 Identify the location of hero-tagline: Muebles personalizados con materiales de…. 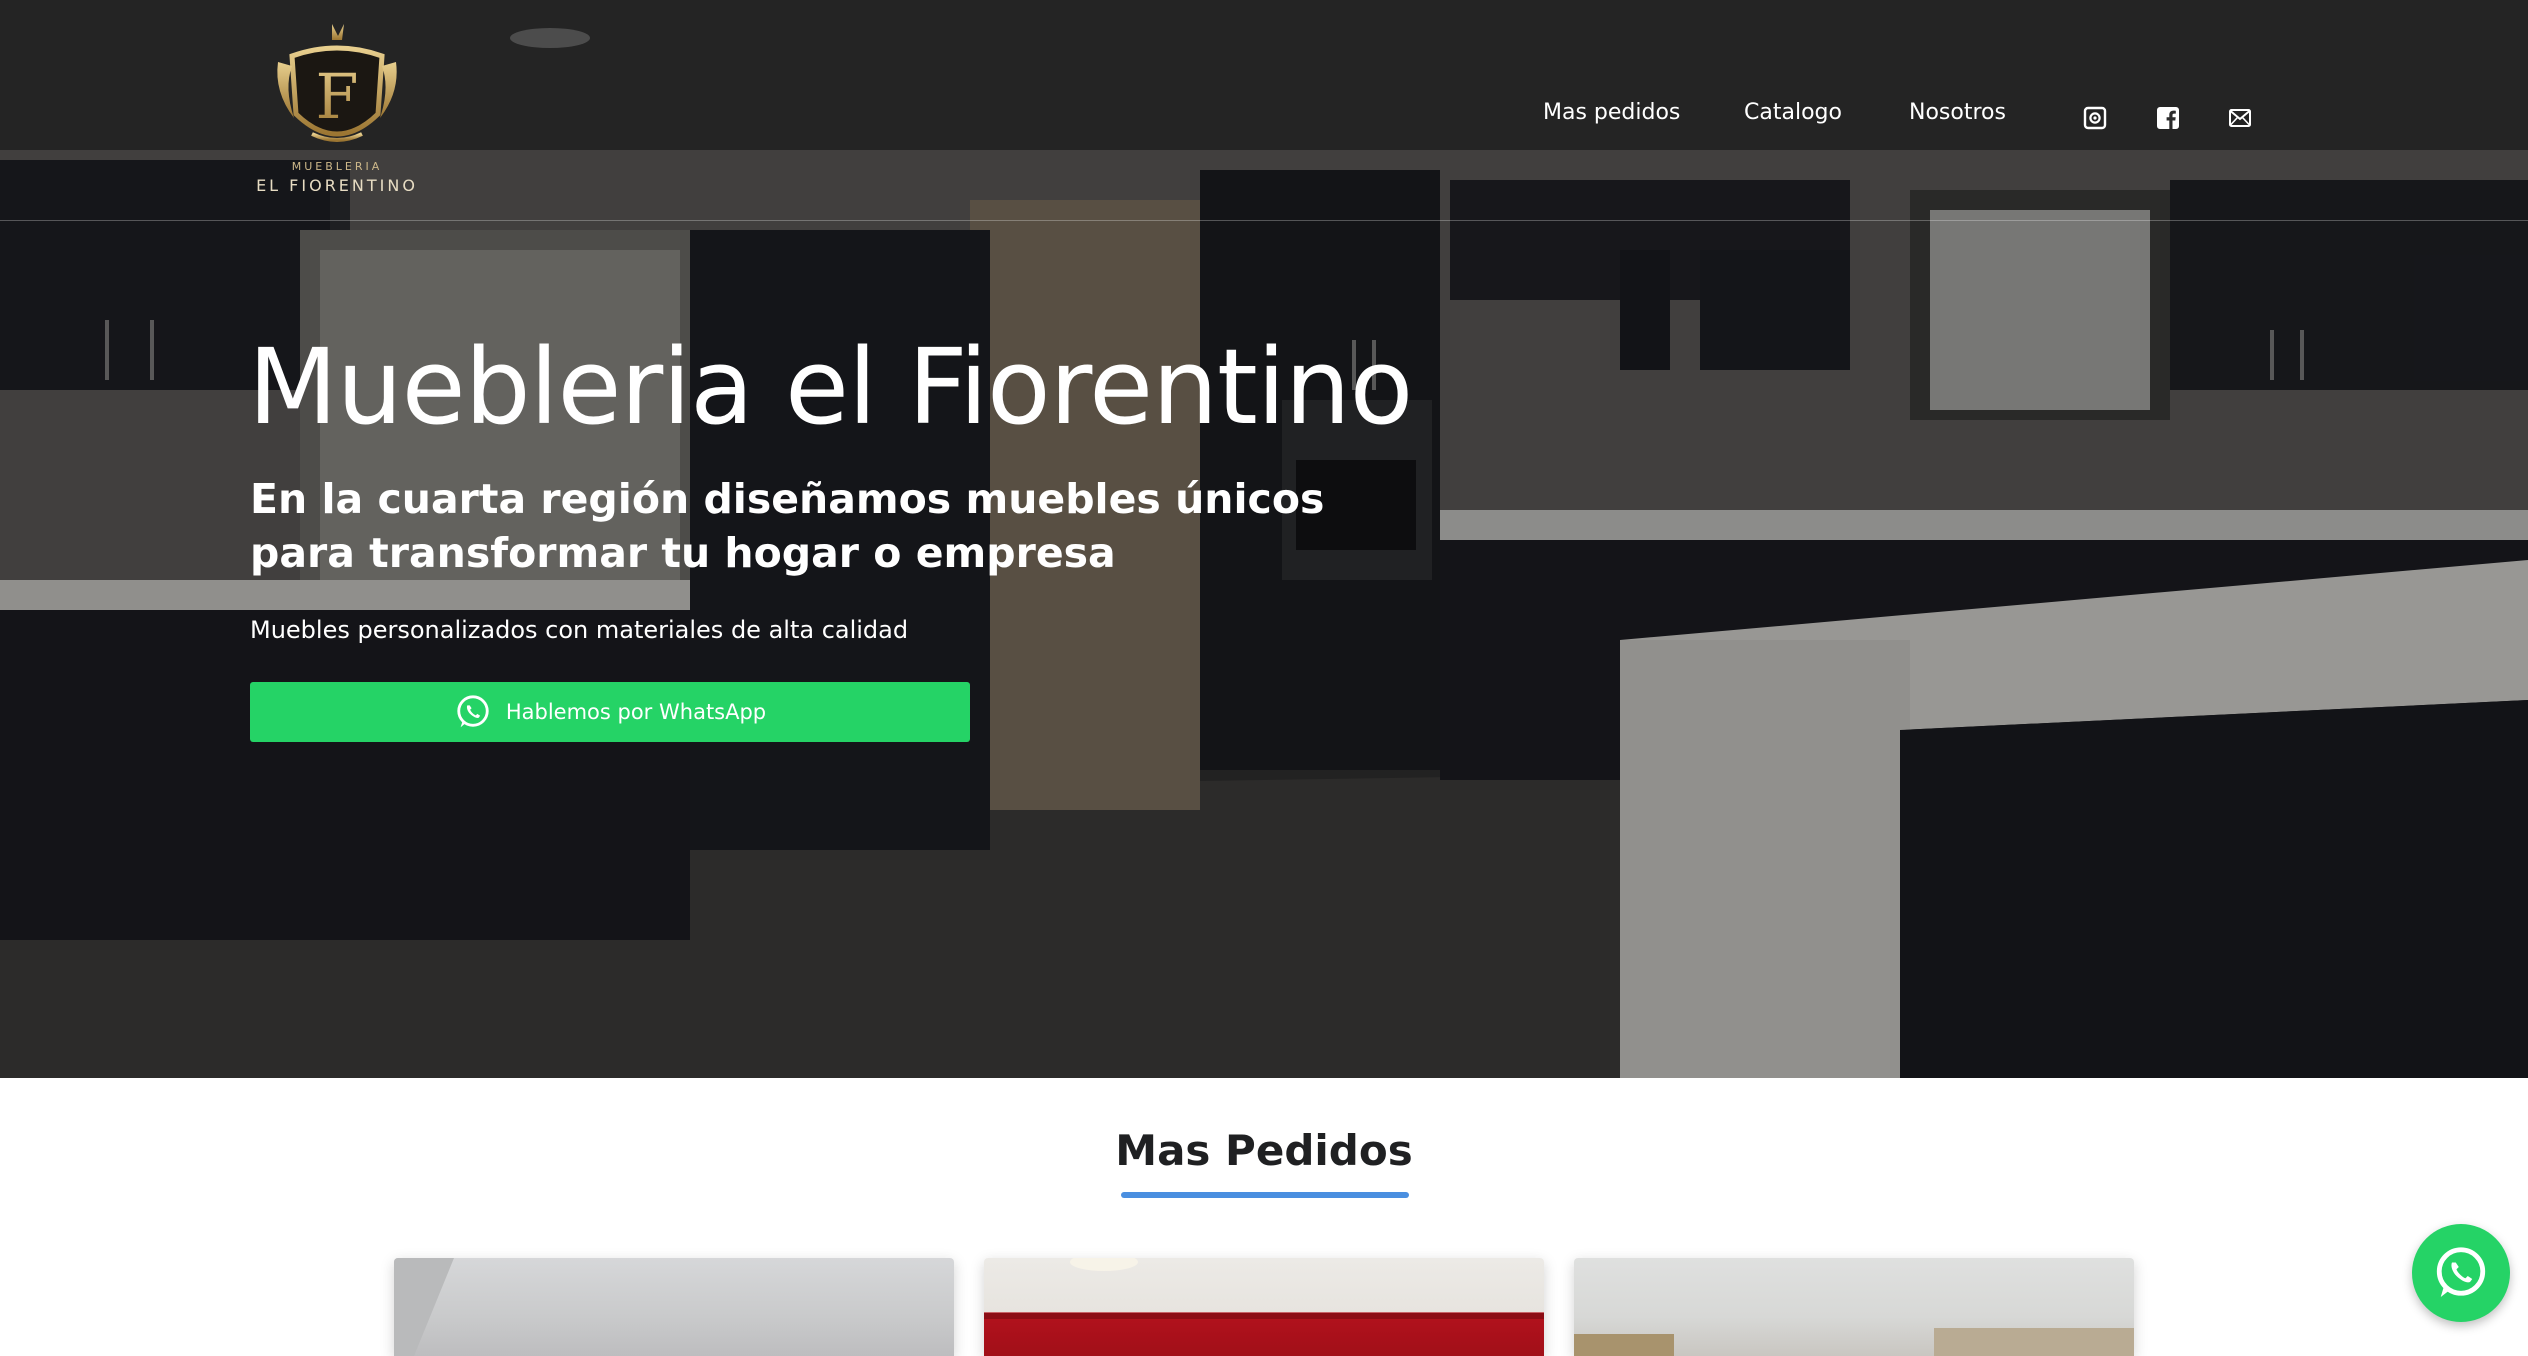
(579, 630).